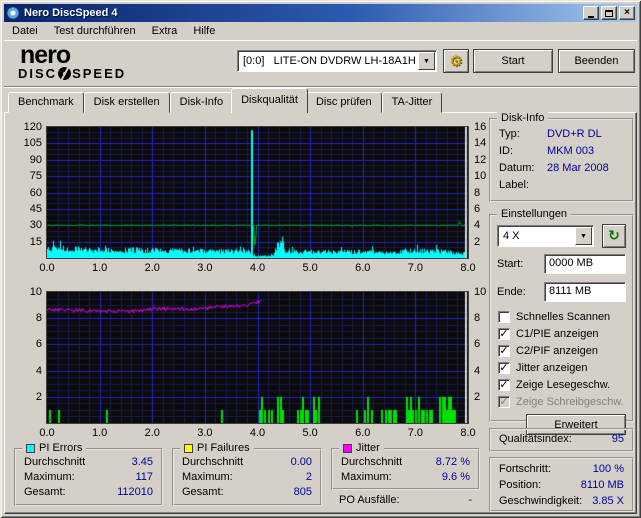 The height and width of the screenshot is (518, 641). I want to click on stats-value: 805, so click(302, 492).